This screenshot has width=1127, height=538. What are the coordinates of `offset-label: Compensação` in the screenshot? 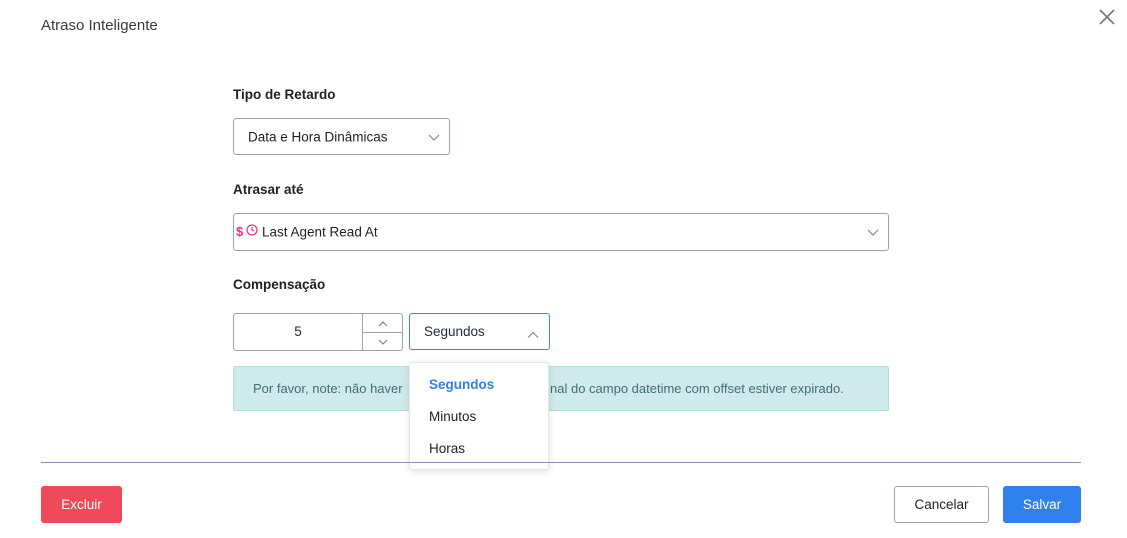 It's located at (279, 284).